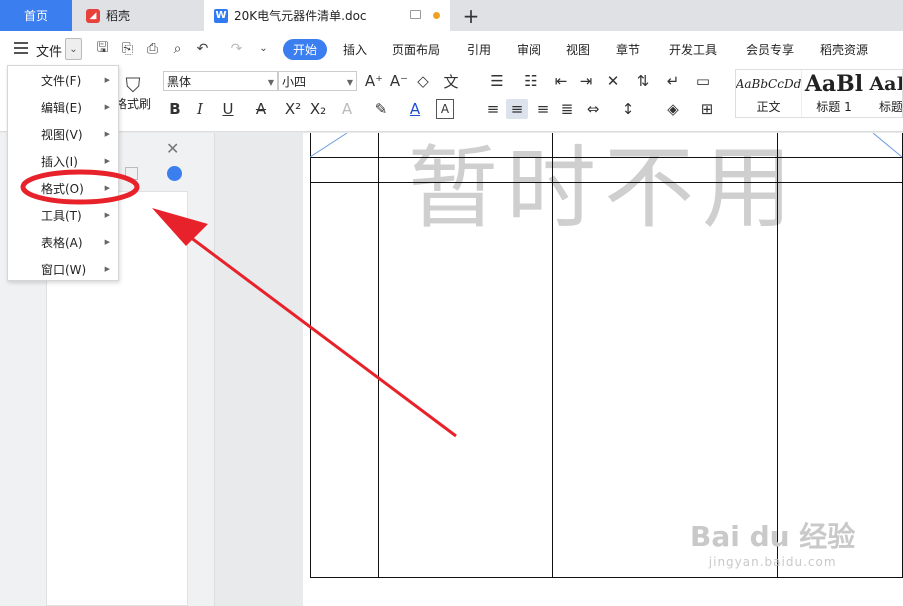 The width and height of the screenshot is (903, 606). I want to click on style-heading-1: AaBl 标题 1, so click(834, 93).